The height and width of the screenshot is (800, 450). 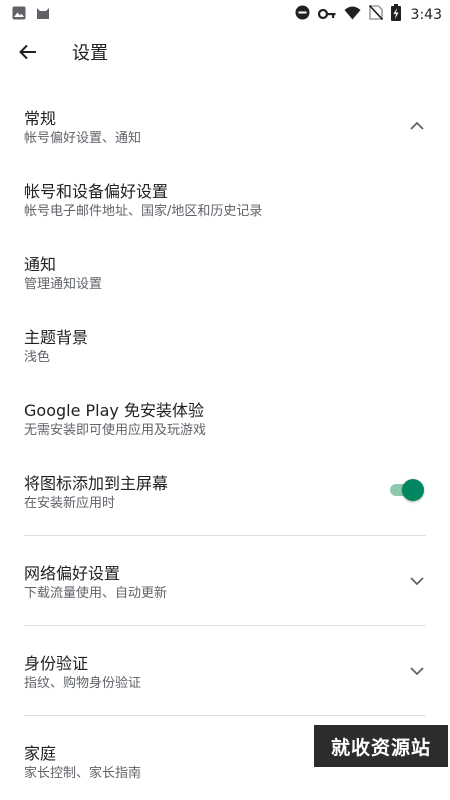 What do you see at coordinates (395, 14) in the screenshot?
I see `battery-charging-icon` at bounding box center [395, 14].